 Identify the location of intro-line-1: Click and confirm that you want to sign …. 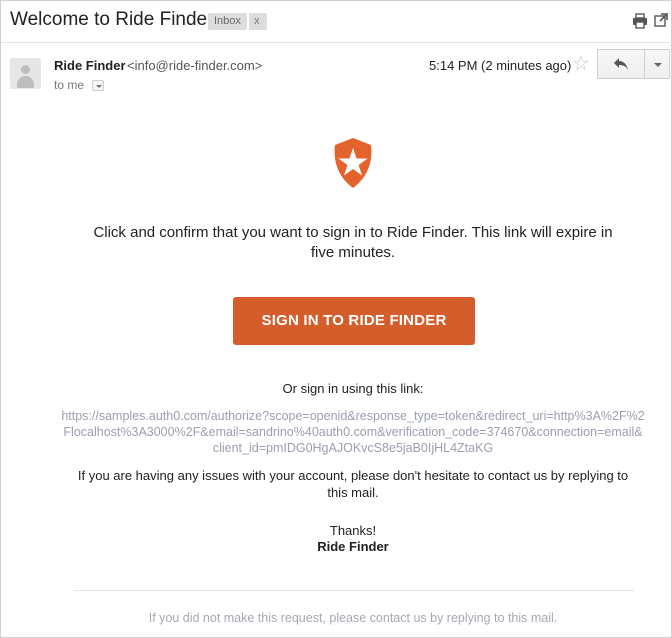
(353, 232).